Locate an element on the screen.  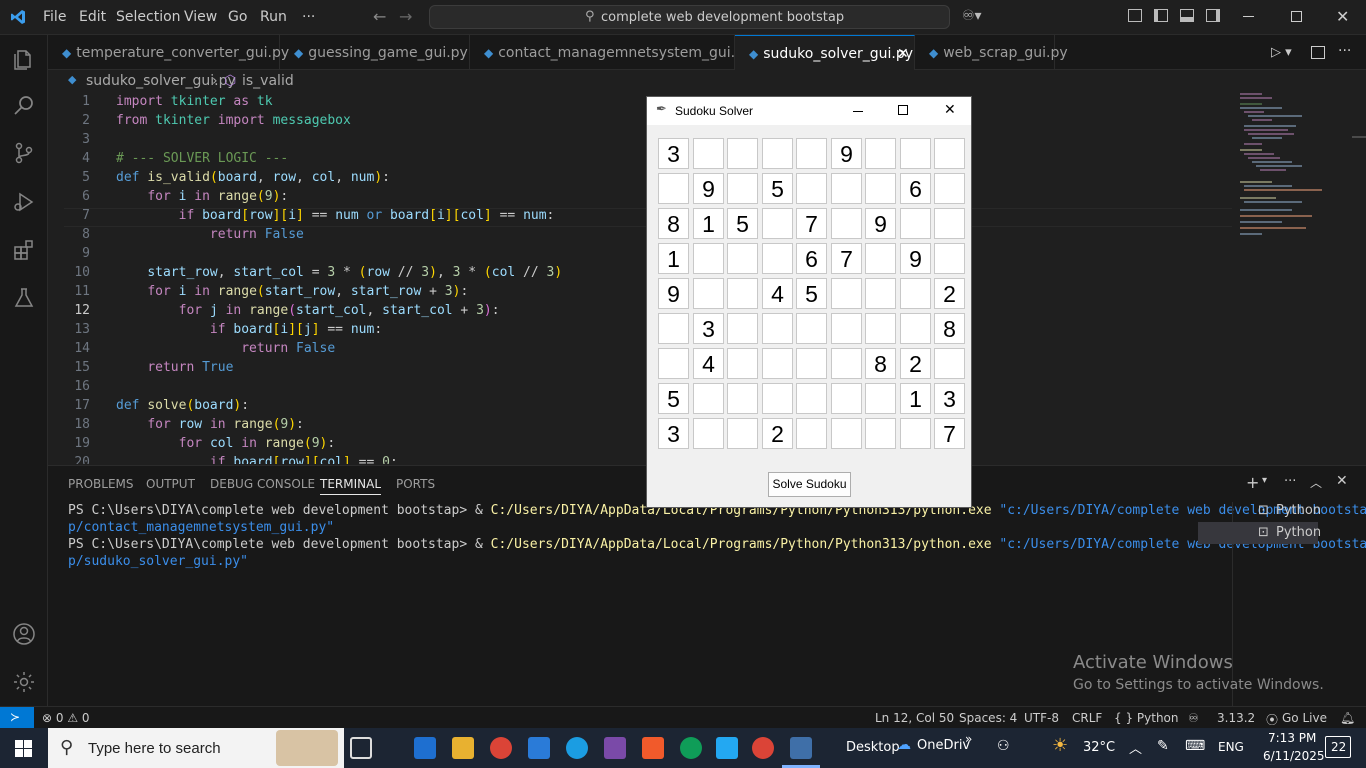
more-actions-icon: ··· is located at coordinates (1344, 51).